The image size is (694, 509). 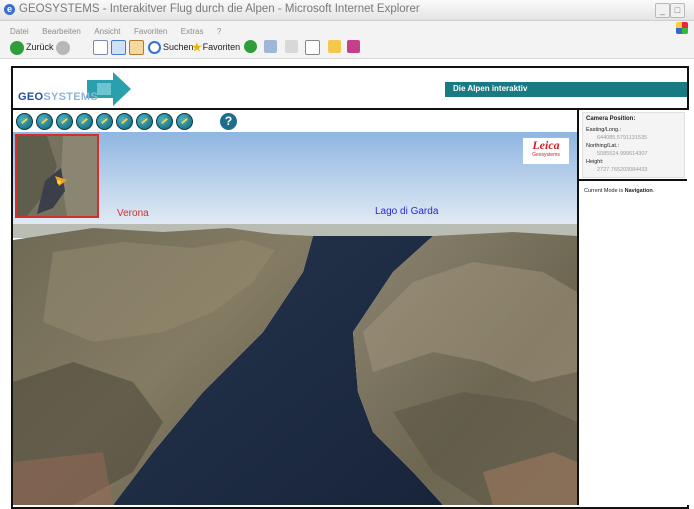 I want to click on maximize-button: □, so click(x=677, y=10).